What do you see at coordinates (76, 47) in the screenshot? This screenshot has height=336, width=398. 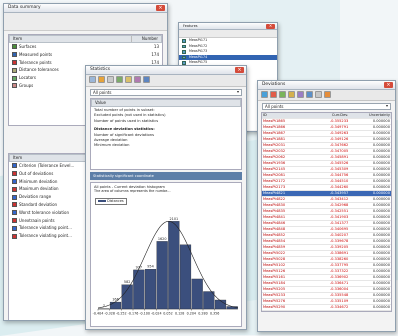 I see `summary-row-label: Surfaces` at bounding box center [76, 47].